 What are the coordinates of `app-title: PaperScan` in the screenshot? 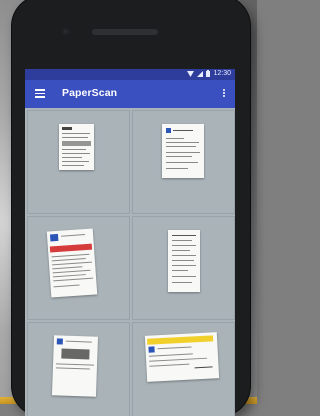 It's located at (90, 93).